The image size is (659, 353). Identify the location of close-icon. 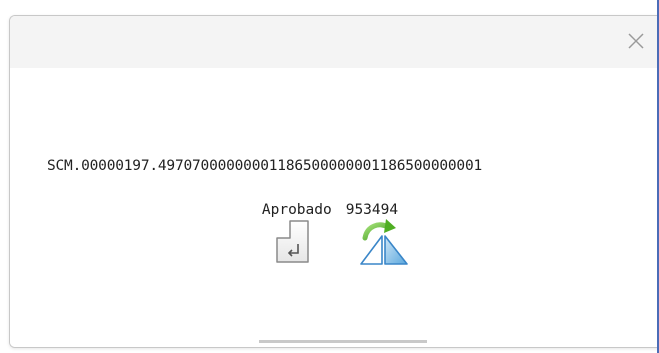
(636, 41).